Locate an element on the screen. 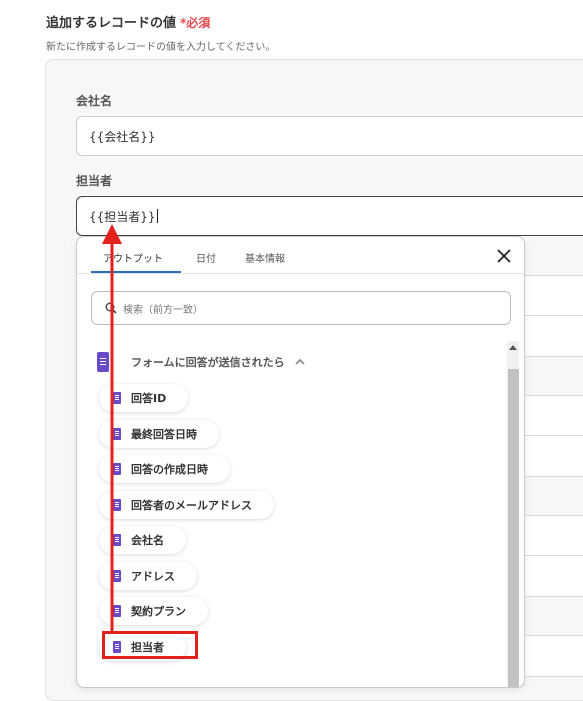 The image size is (583, 701). annotation-arrow-icon is located at coordinates (112, 428).